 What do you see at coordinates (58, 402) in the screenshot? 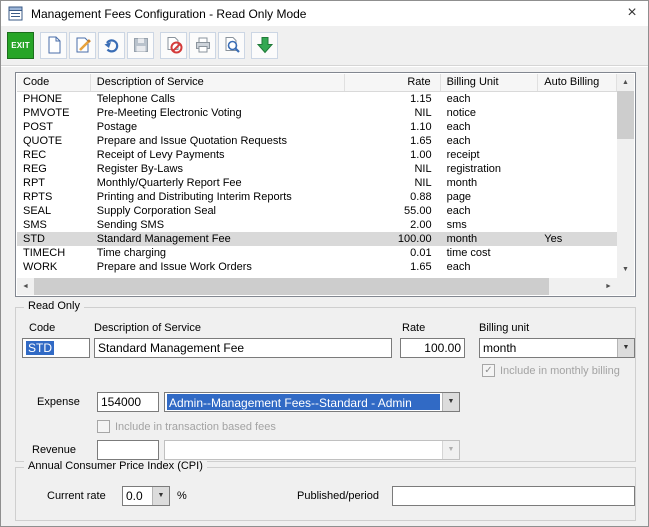
I see `expense-label: Expense` at bounding box center [58, 402].